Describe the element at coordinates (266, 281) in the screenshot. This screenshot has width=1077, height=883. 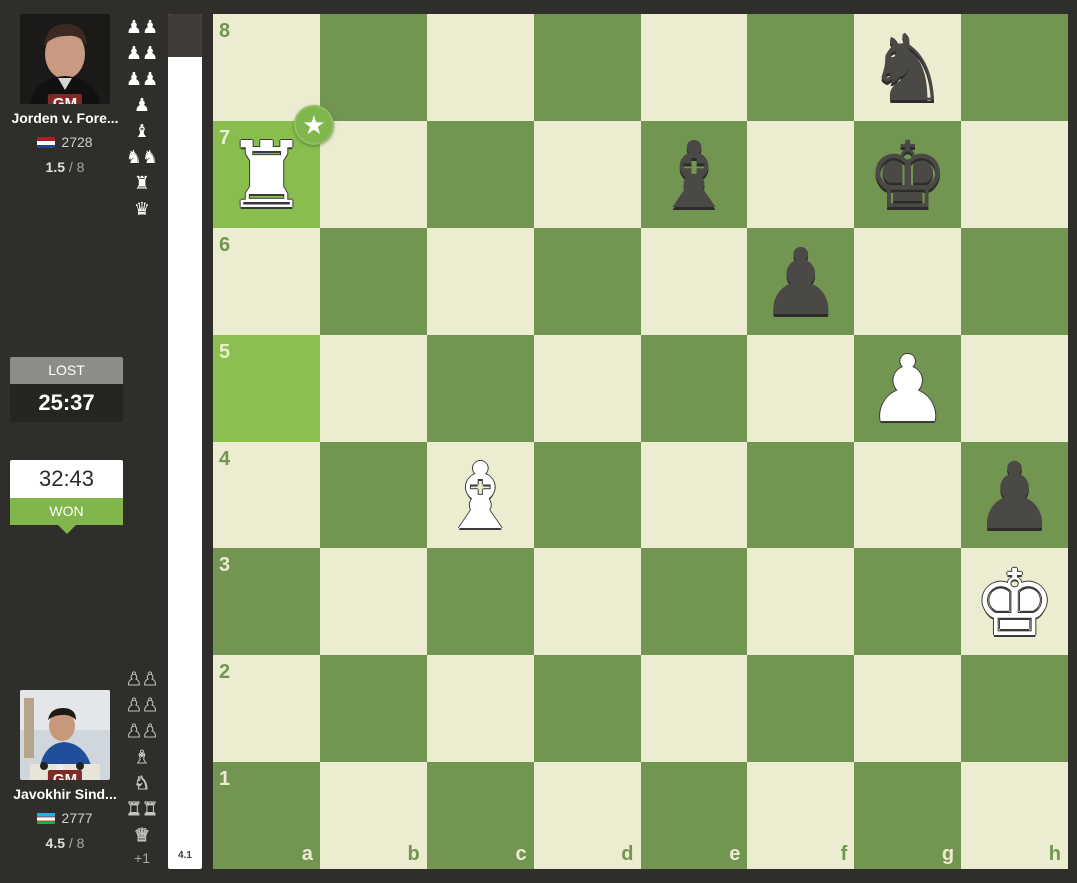
I see `square-a6: 6` at that location.